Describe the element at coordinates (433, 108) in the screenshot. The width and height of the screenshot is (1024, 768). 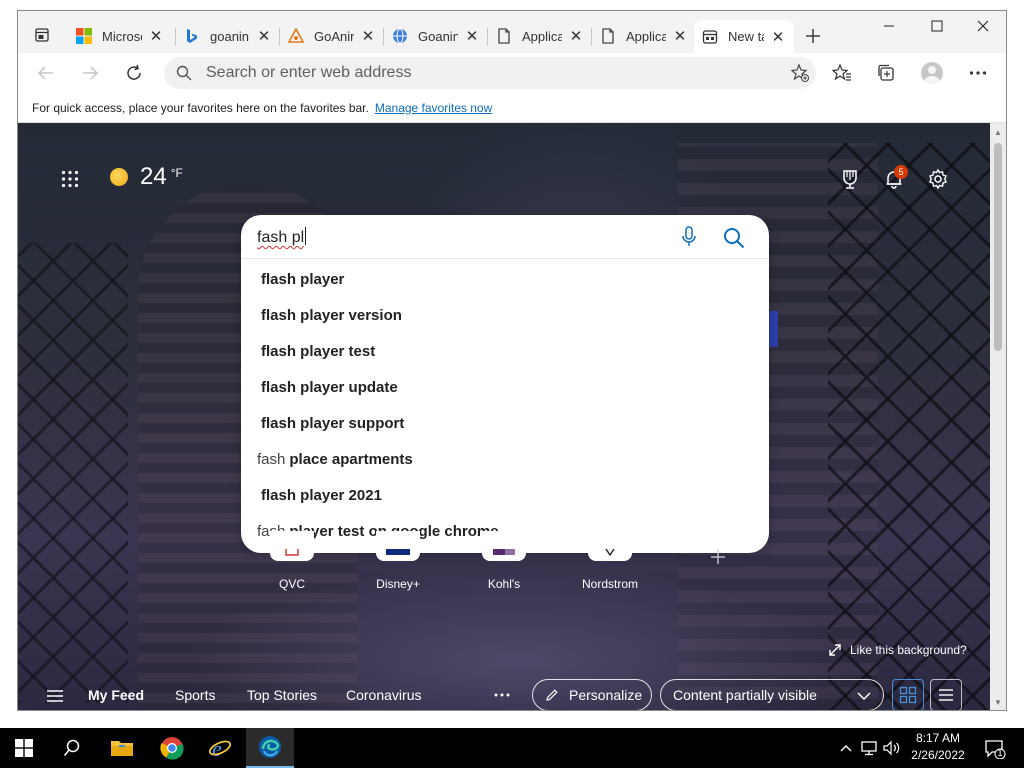
I see `manage-favorites-link: Manage favorites now` at that location.